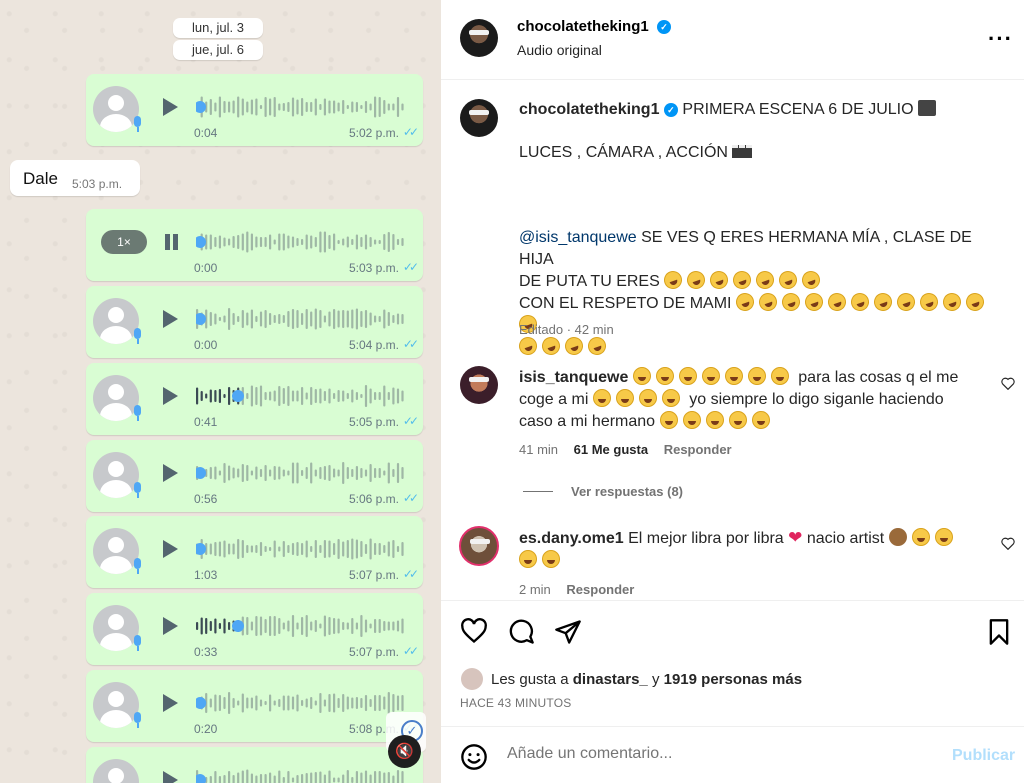 Image resolution: width=1024 pixels, height=783 pixels. What do you see at coordinates (218, 50) in the screenshot?
I see `date-chip: jue, jul. 6` at bounding box center [218, 50].